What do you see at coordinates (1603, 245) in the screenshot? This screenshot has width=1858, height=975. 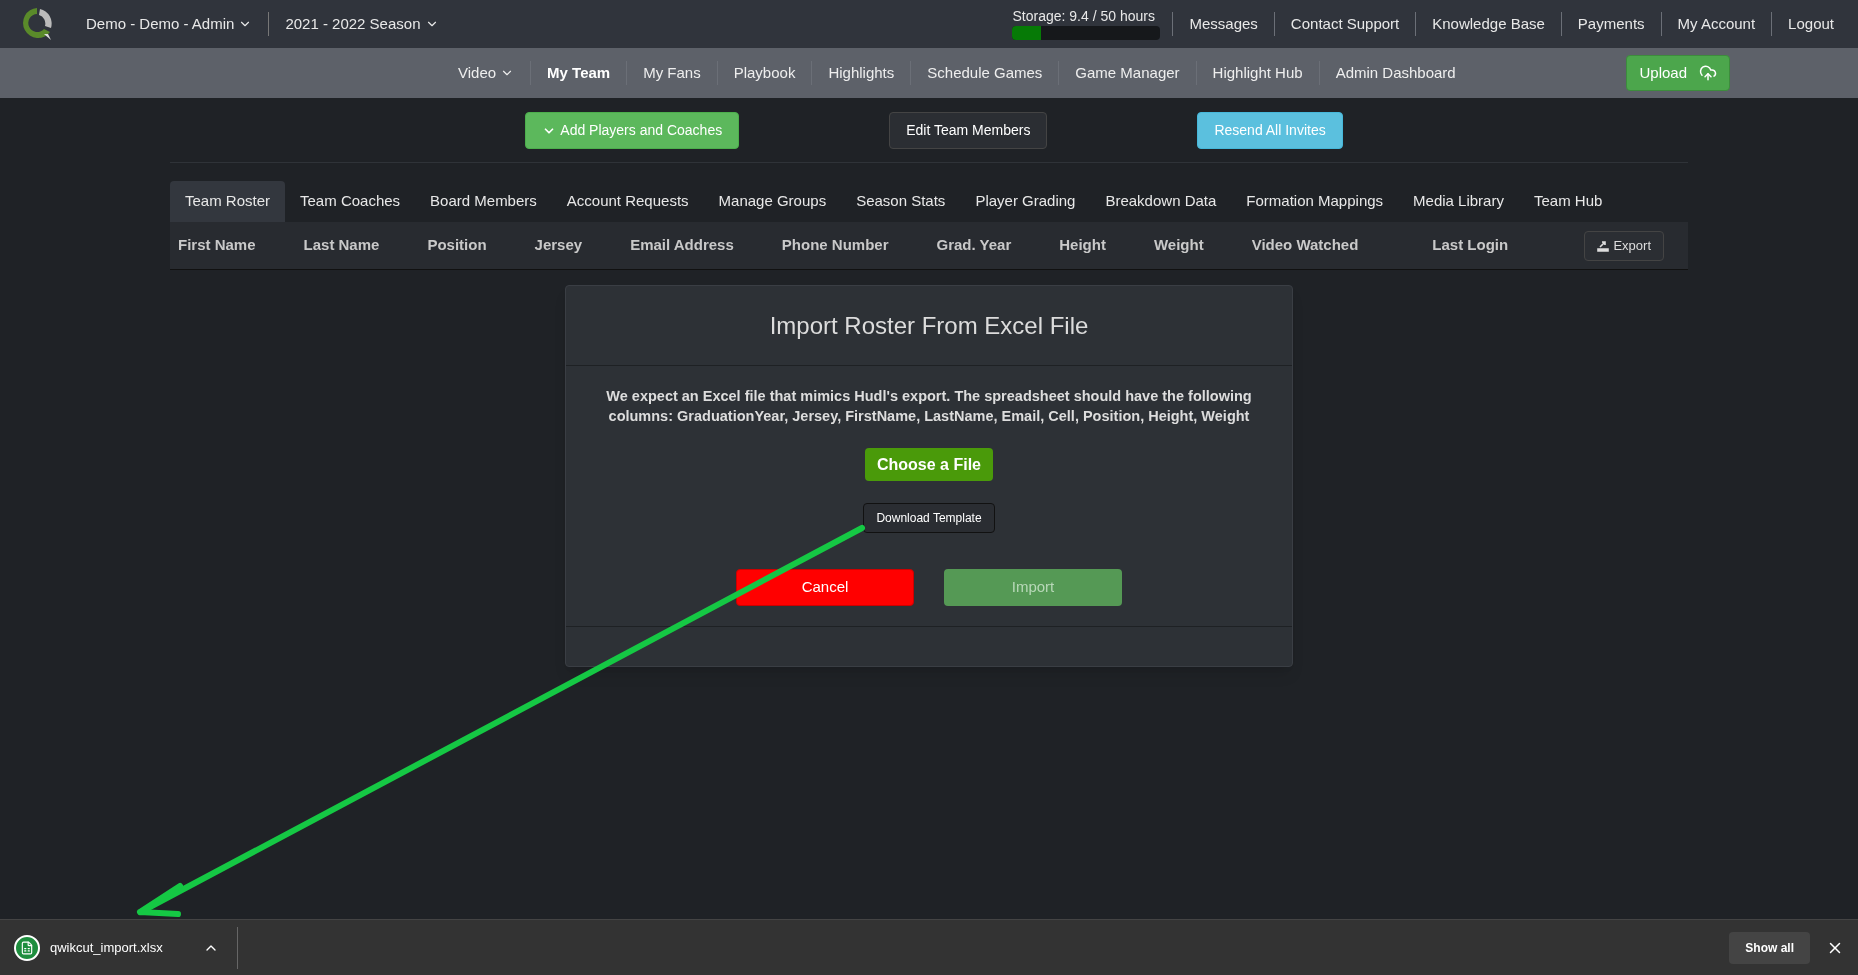 I see `export-icon` at bounding box center [1603, 245].